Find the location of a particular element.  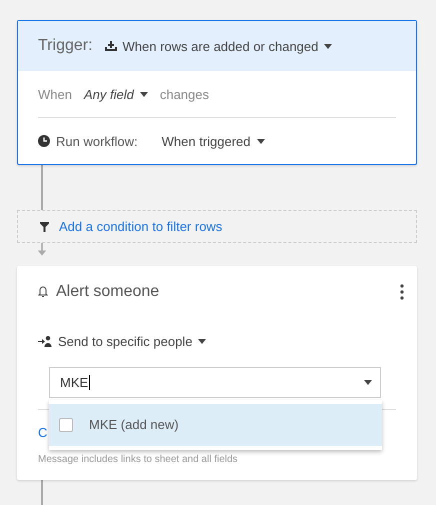

more-icon is located at coordinates (402, 292).